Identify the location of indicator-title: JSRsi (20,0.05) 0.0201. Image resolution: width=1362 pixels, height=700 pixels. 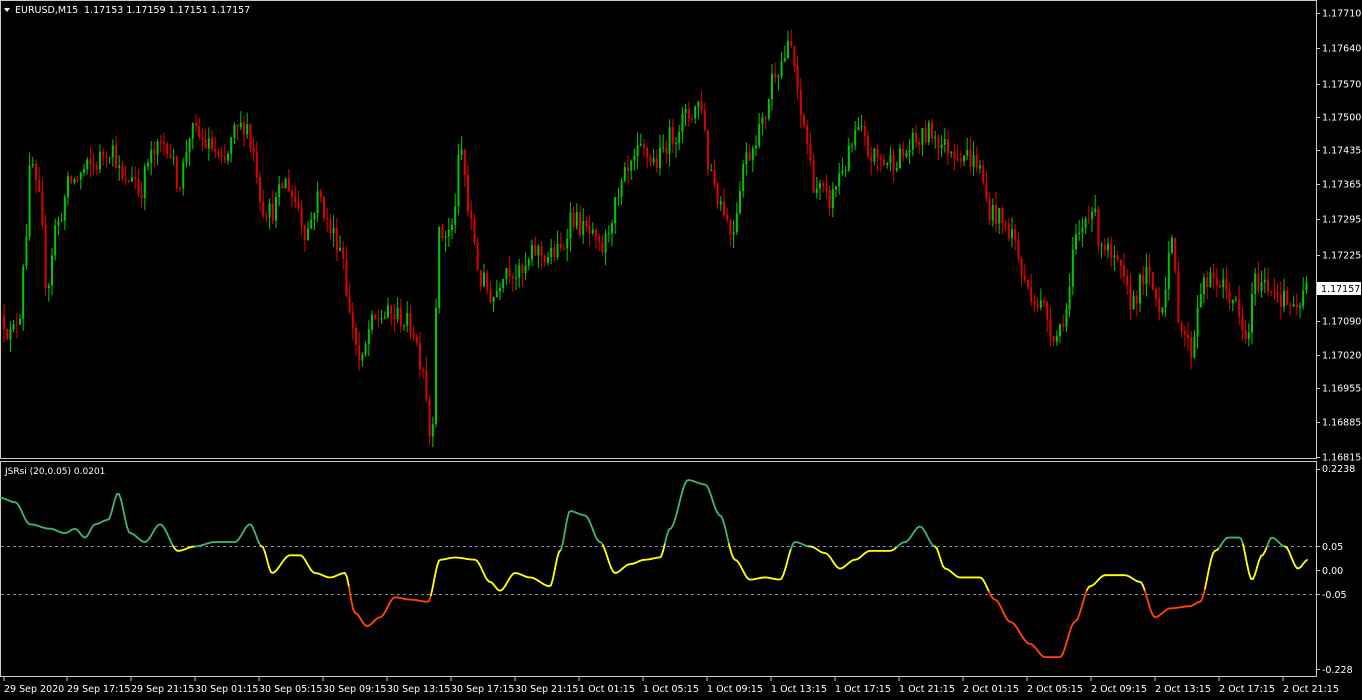
(54, 472).